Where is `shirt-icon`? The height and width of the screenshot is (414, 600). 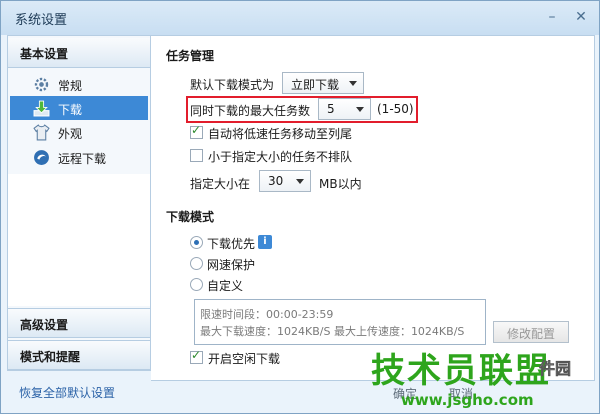
shirt-icon is located at coordinates (41, 132).